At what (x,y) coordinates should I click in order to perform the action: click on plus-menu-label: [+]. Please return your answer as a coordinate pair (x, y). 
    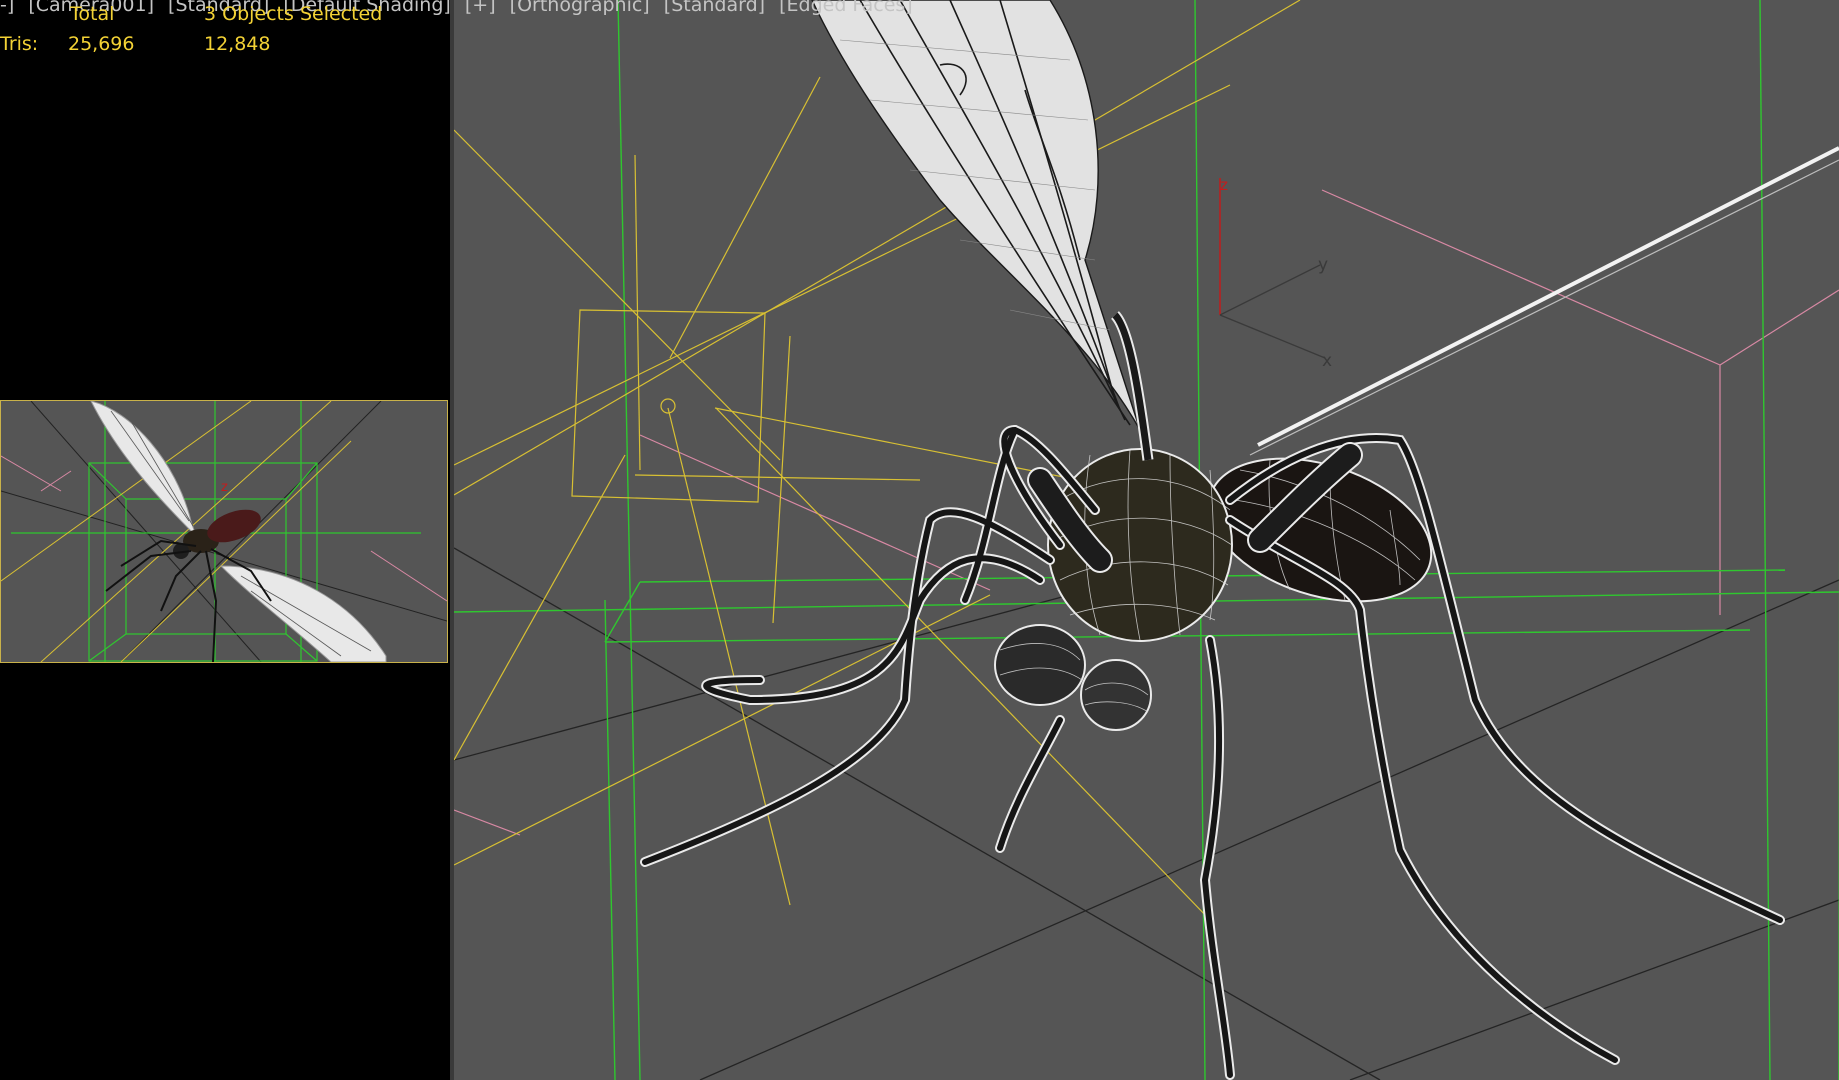
    Looking at the image, I should click on (480, 8).